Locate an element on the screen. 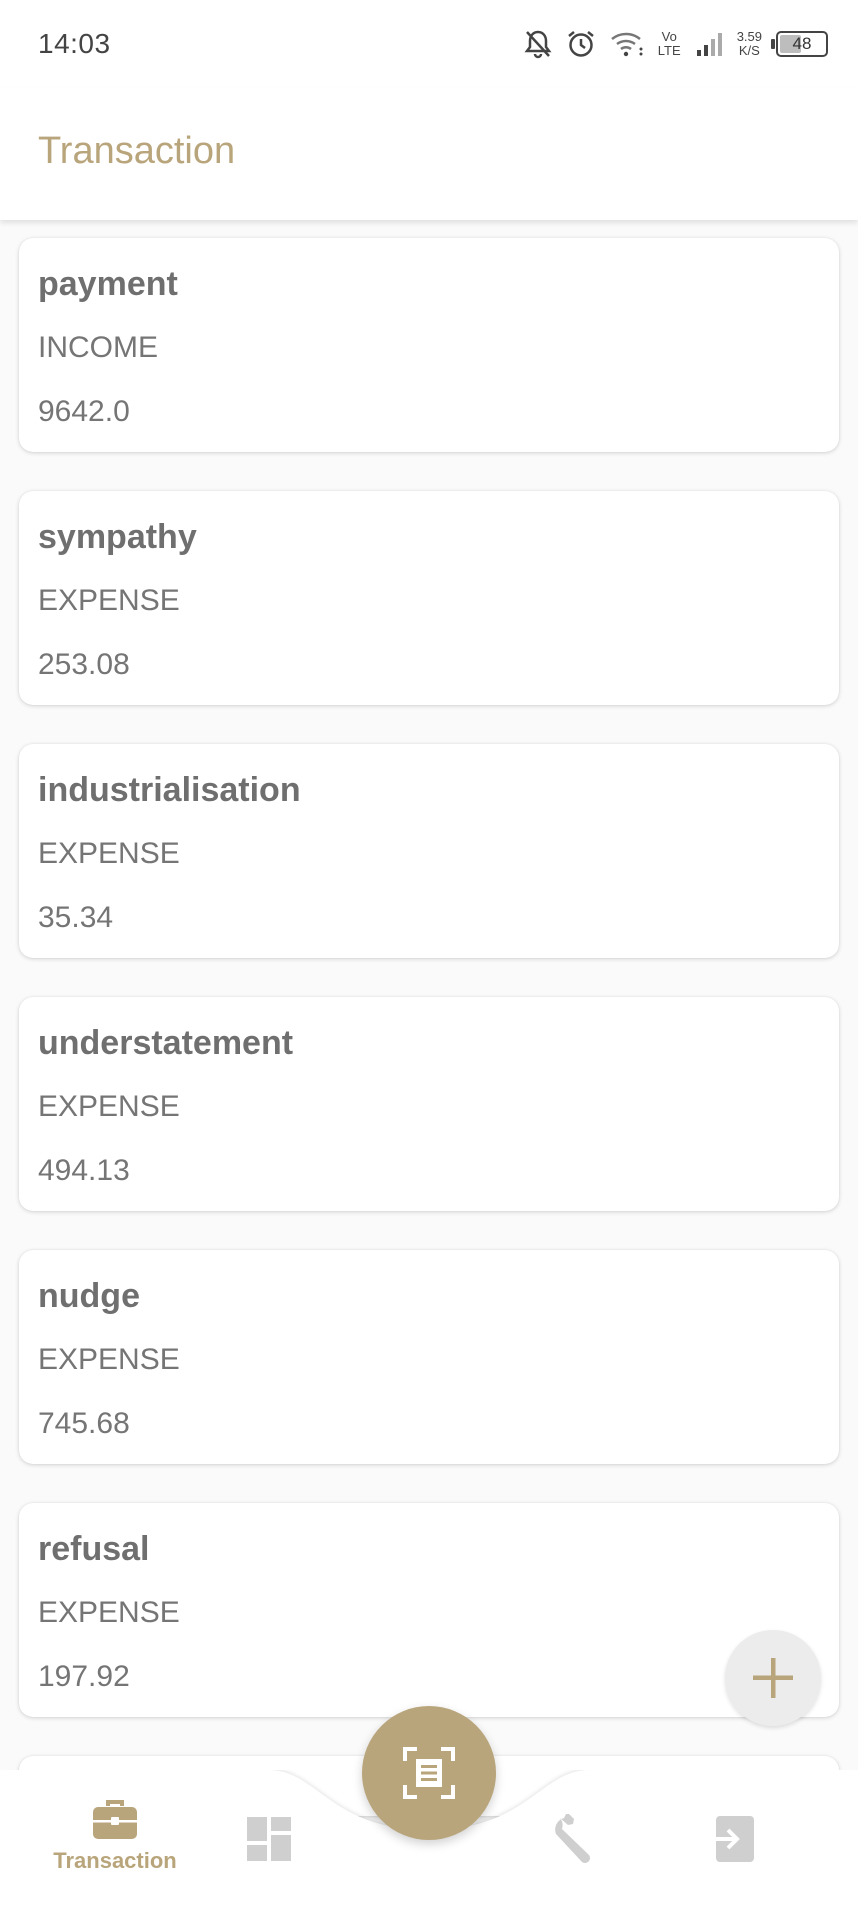  transaction-title: understatement is located at coordinates (166, 1043).